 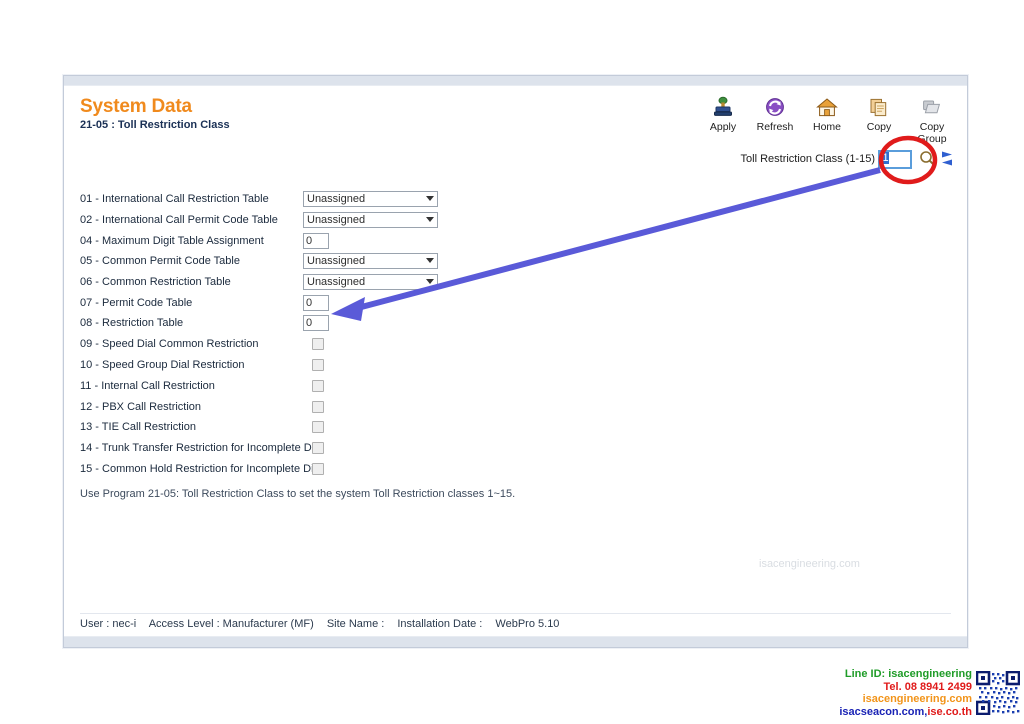 I want to click on class-selector-row: Toll Restriction Class (1-15) 1, so click(x=847, y=159).